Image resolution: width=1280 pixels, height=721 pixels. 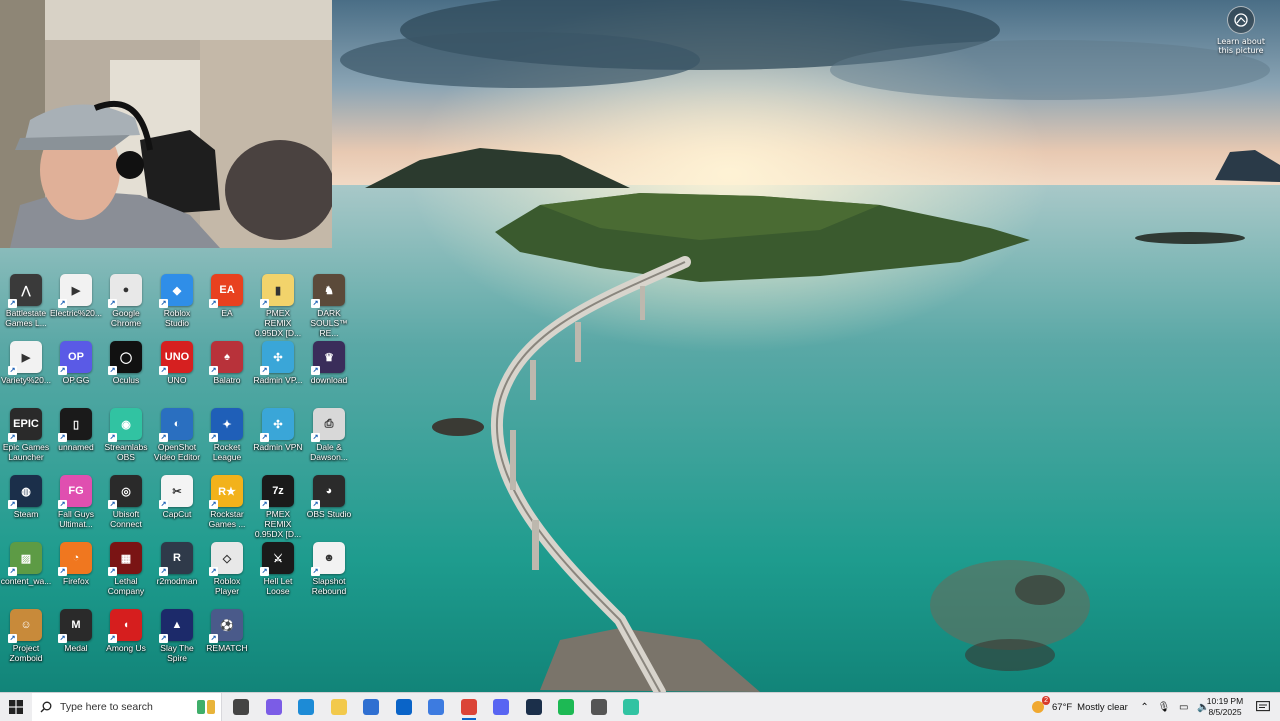 What do you see at coordinates (1062, 707) in the screenshot?
I see `weather-temperature: 67°F` at bounding box center [1062, 707].